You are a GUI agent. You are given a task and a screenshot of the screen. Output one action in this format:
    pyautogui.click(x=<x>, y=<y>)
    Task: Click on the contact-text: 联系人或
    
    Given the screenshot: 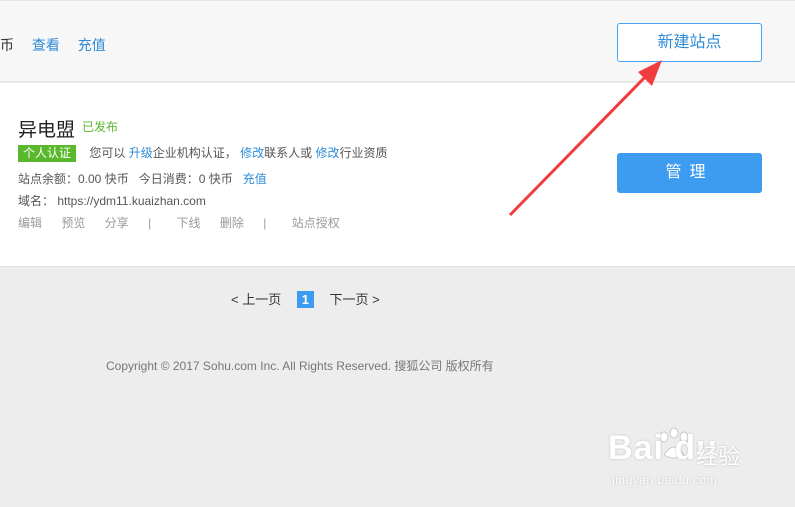 What is the action you would take?
    pyautogui.click(x=288, y=153)
    